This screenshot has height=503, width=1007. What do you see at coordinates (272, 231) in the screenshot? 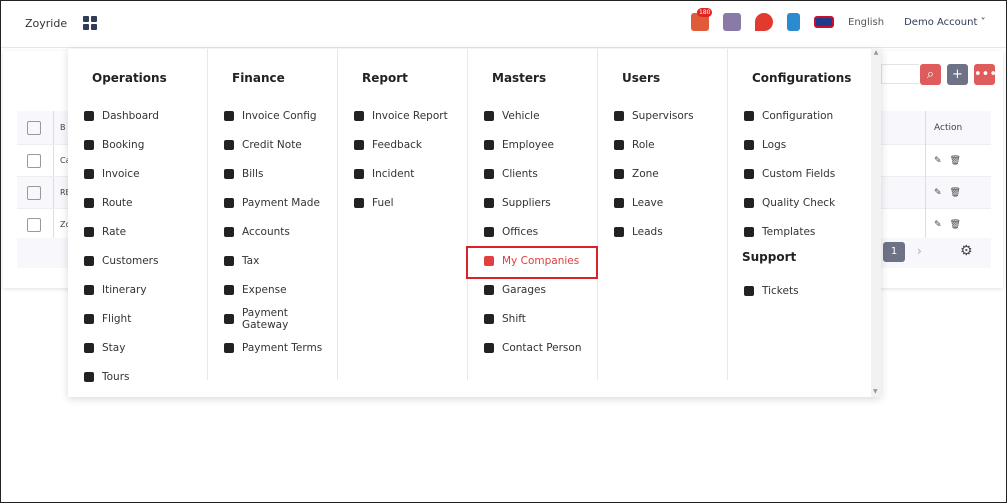
I see `menu-item-accounts: Accounts` at bounding box center [272, 231].